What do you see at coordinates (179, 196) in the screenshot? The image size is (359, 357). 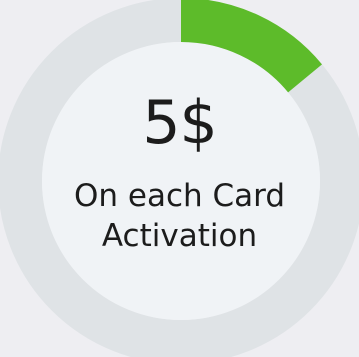 I see `reward-caption-line-1: On each Card` at bounding box center [179, 196].